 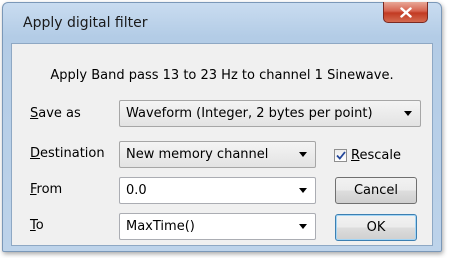 I want to click on close-button, so click(x=405, y=12).